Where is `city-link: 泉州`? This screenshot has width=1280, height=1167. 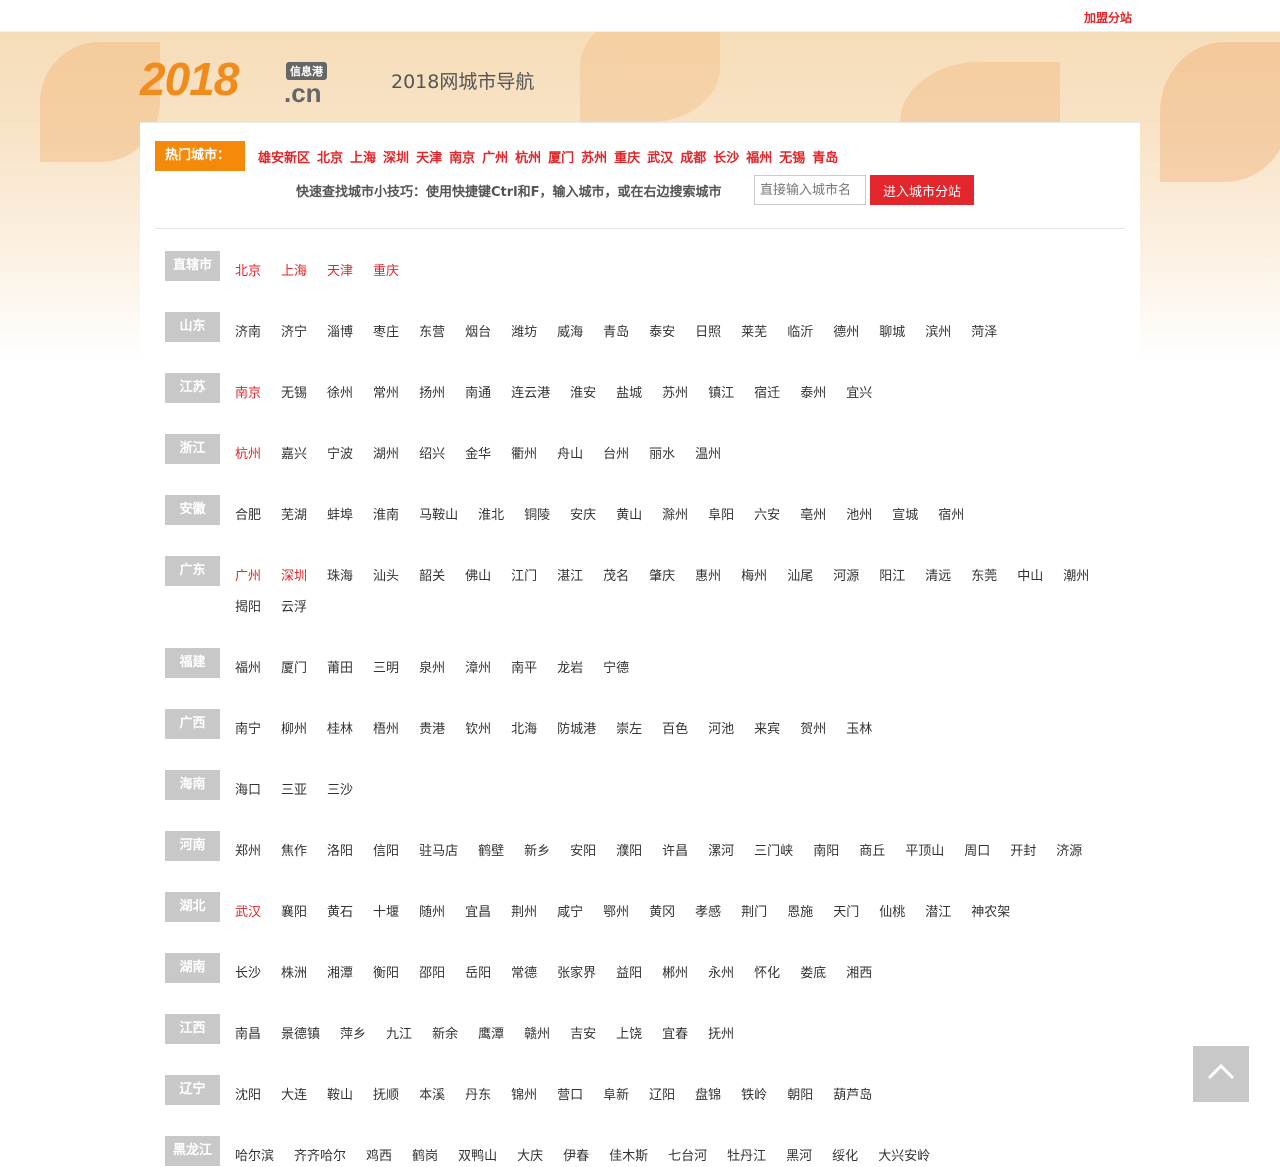
city-link: 泉州 is located at coordinates (432, 669).